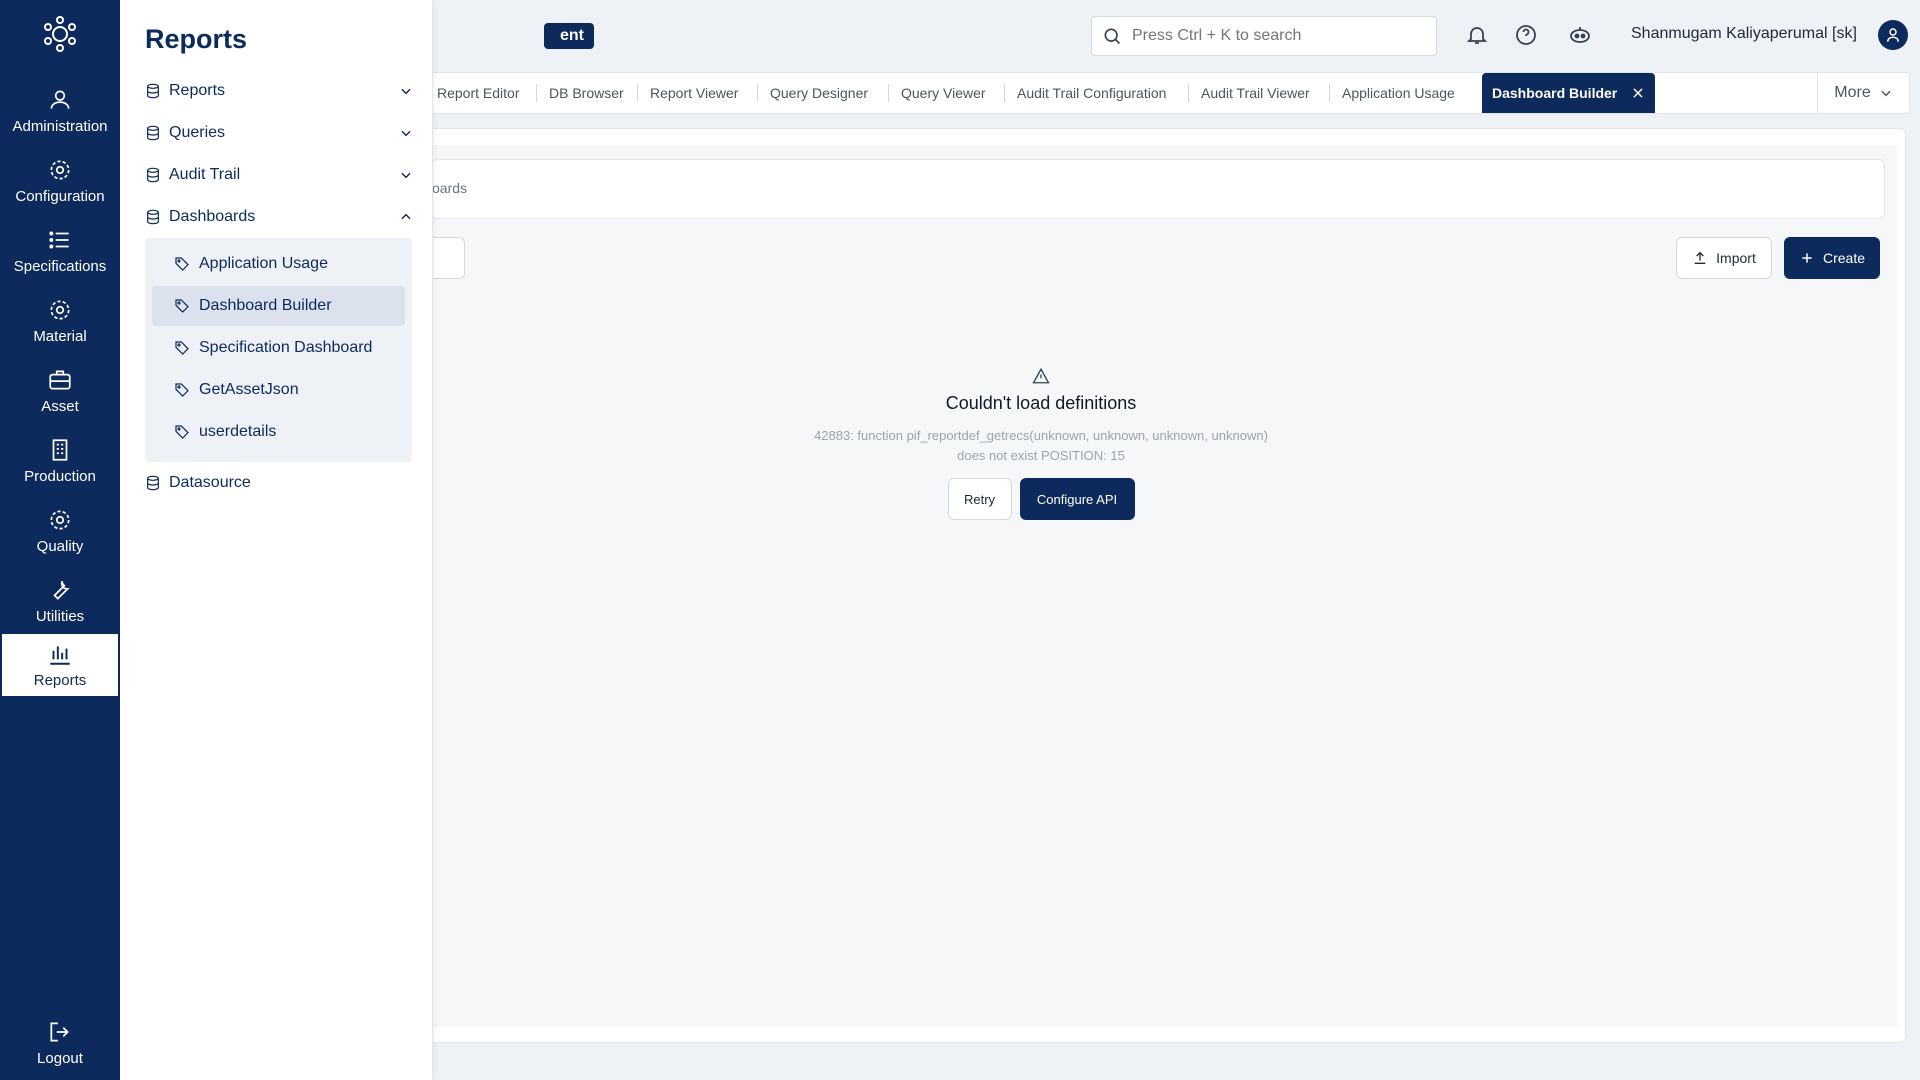 The width and height of the screenshot is (1920, 1080). I want to click on search-icon, so click(1112, 36).